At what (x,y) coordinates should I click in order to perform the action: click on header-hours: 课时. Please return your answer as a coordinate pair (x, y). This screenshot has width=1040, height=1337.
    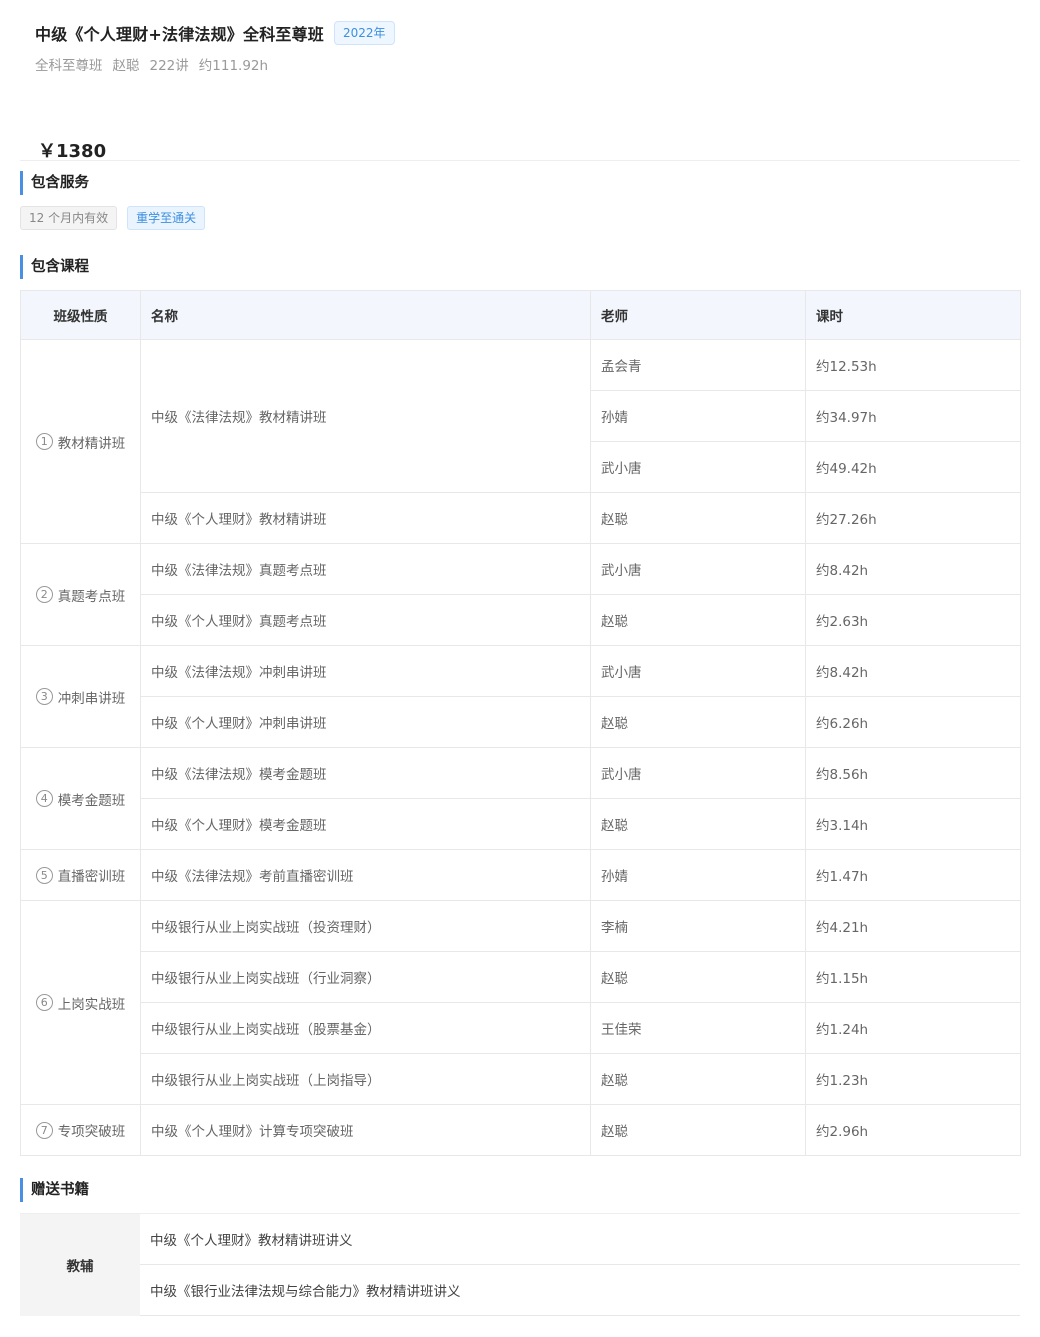
    Looking at the image, I should click on (913, 315).